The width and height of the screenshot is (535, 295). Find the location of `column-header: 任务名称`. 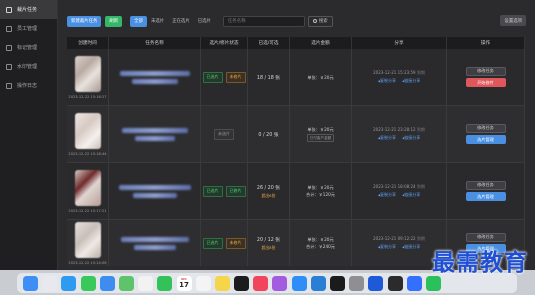

column-header: 任务名称 is located at coordinates (155, 43).